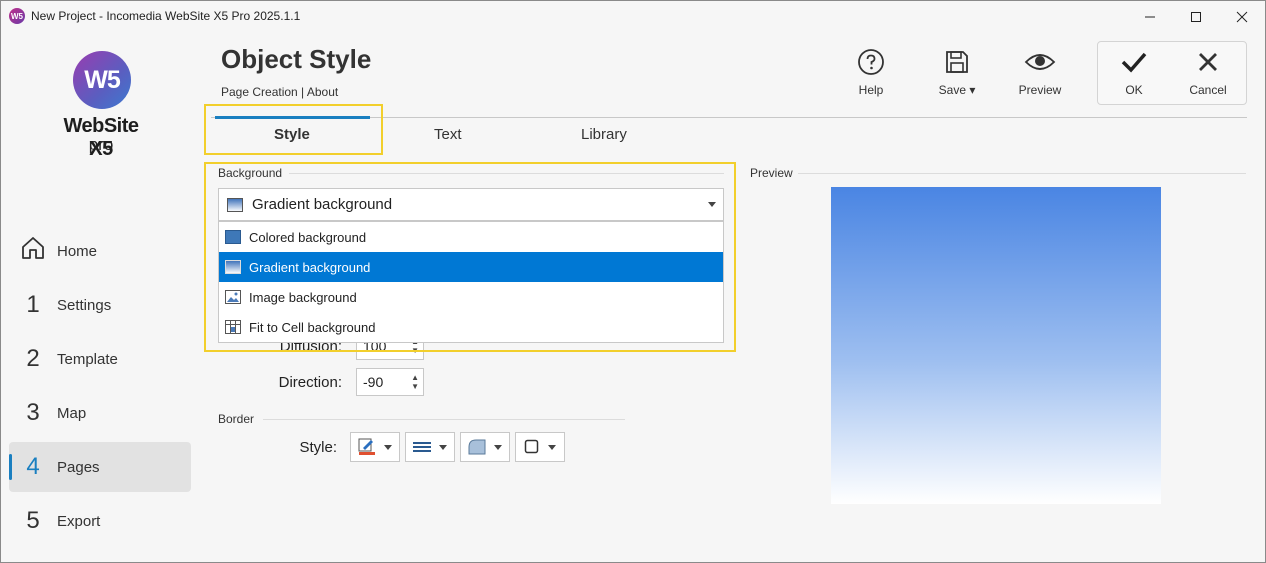  I want to click on save-label: Save ▾, so click(957, 90).